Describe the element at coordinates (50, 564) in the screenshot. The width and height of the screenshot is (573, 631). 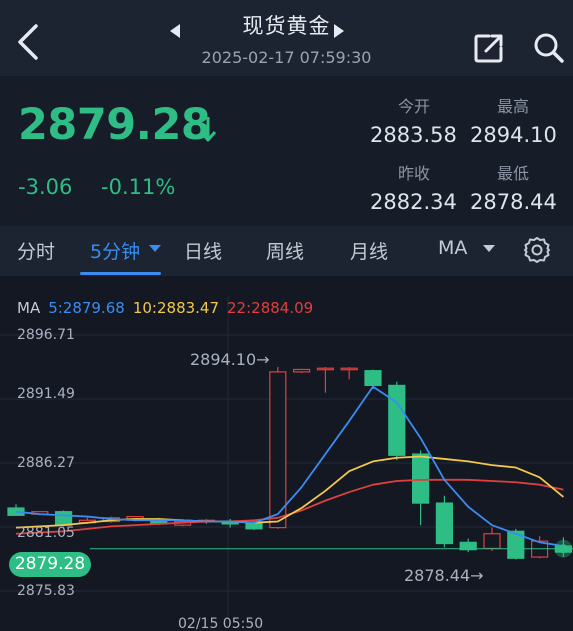
I see `current-price-tag: 2879.28` at that location.